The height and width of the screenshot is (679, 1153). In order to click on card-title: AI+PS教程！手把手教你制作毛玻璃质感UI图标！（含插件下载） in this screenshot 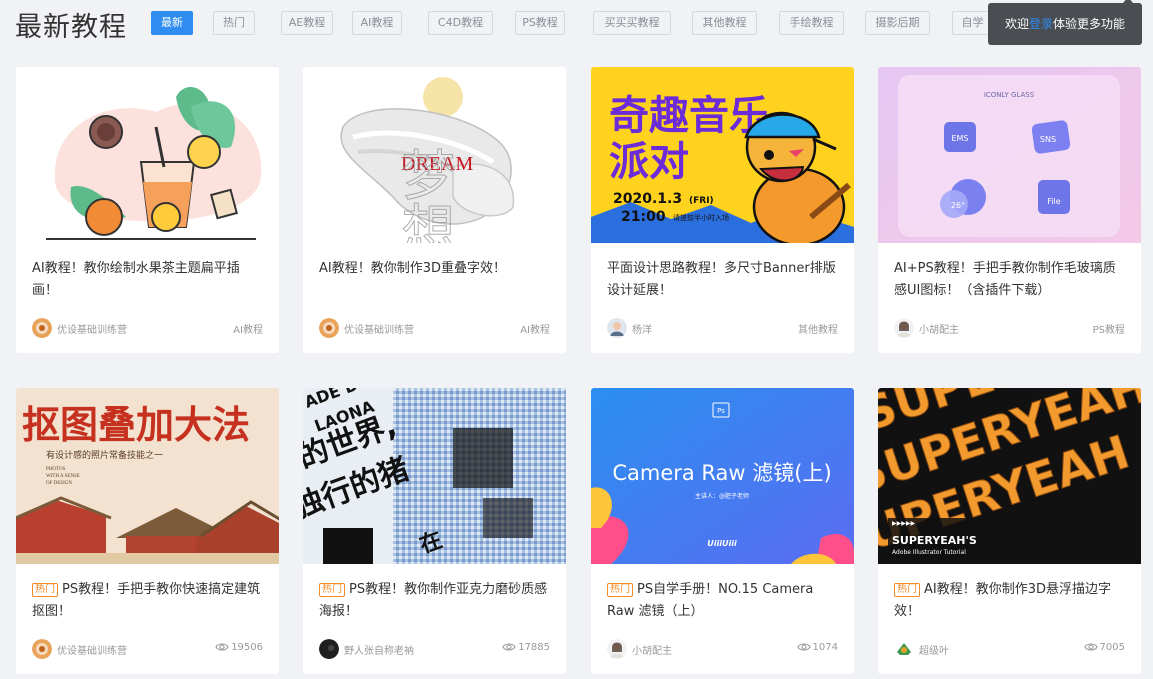, I will do `click(1010, 280)`.